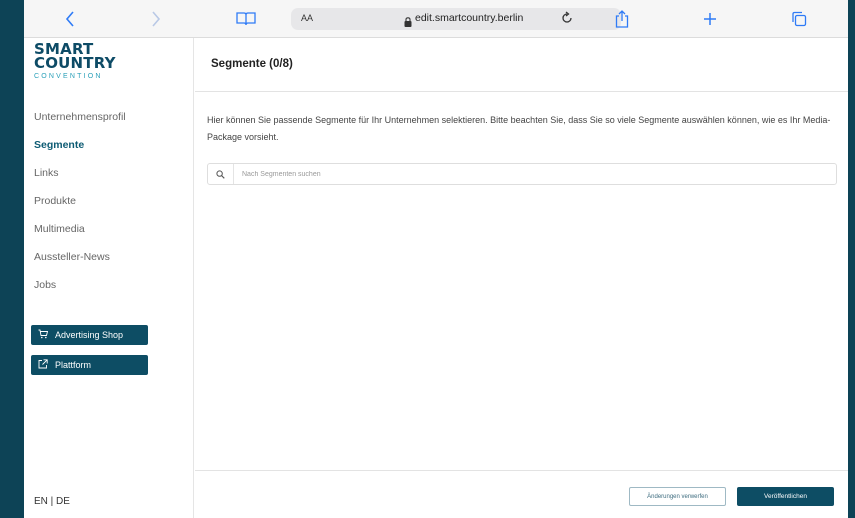  I want to click on url-text: edit.smartcountry.berlin, so click(469, 18).